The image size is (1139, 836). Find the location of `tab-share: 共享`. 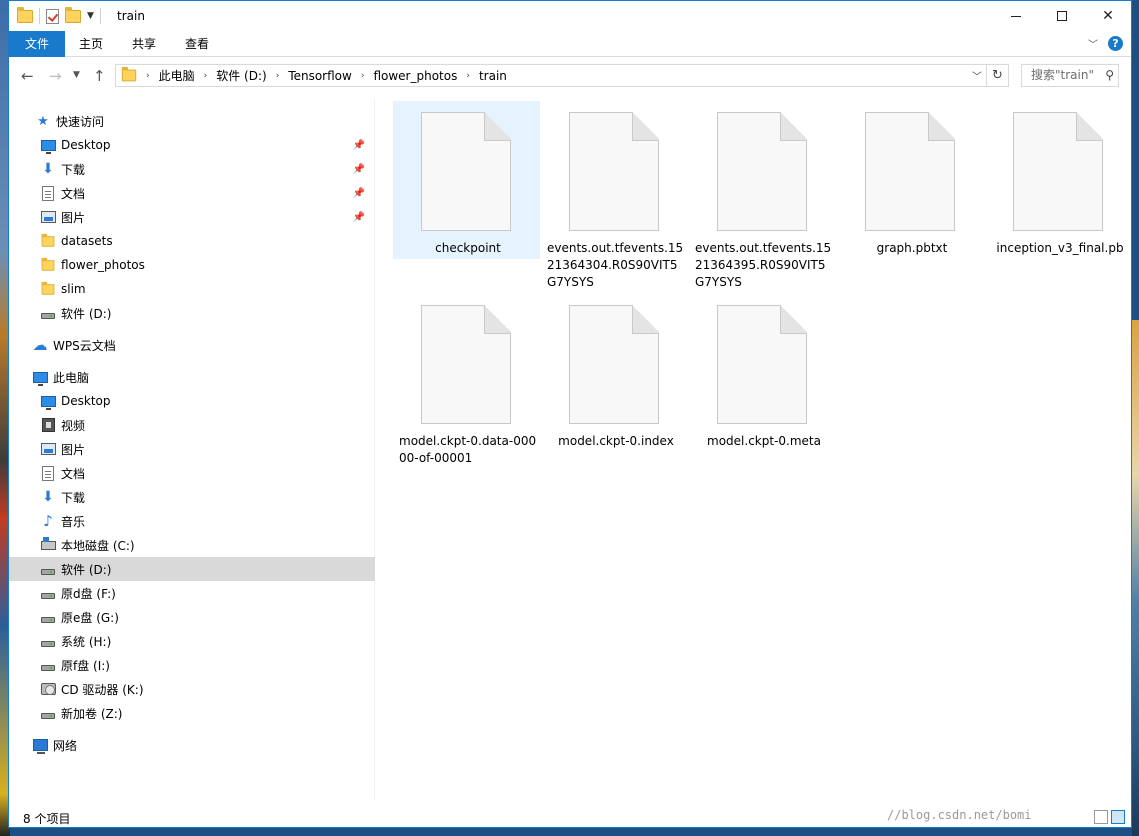

tab-share: 共享 is located at coordinates (144, 44).